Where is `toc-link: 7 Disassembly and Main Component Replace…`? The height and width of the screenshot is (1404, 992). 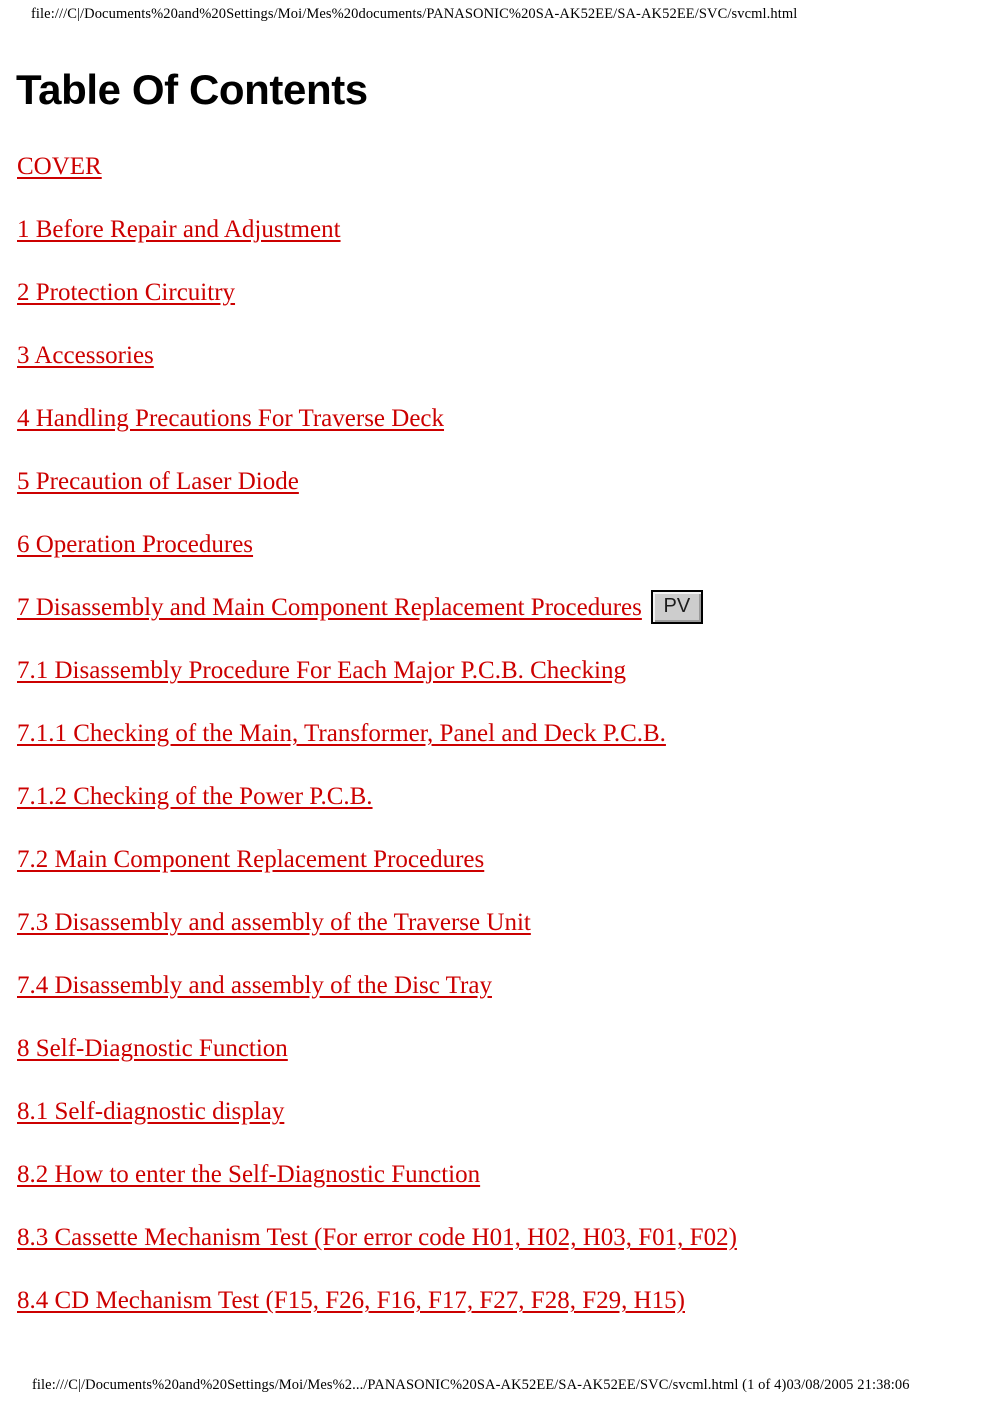
toc-link: 7 Disassembly and Main Component Replace… is located at coordinates (329, 608).